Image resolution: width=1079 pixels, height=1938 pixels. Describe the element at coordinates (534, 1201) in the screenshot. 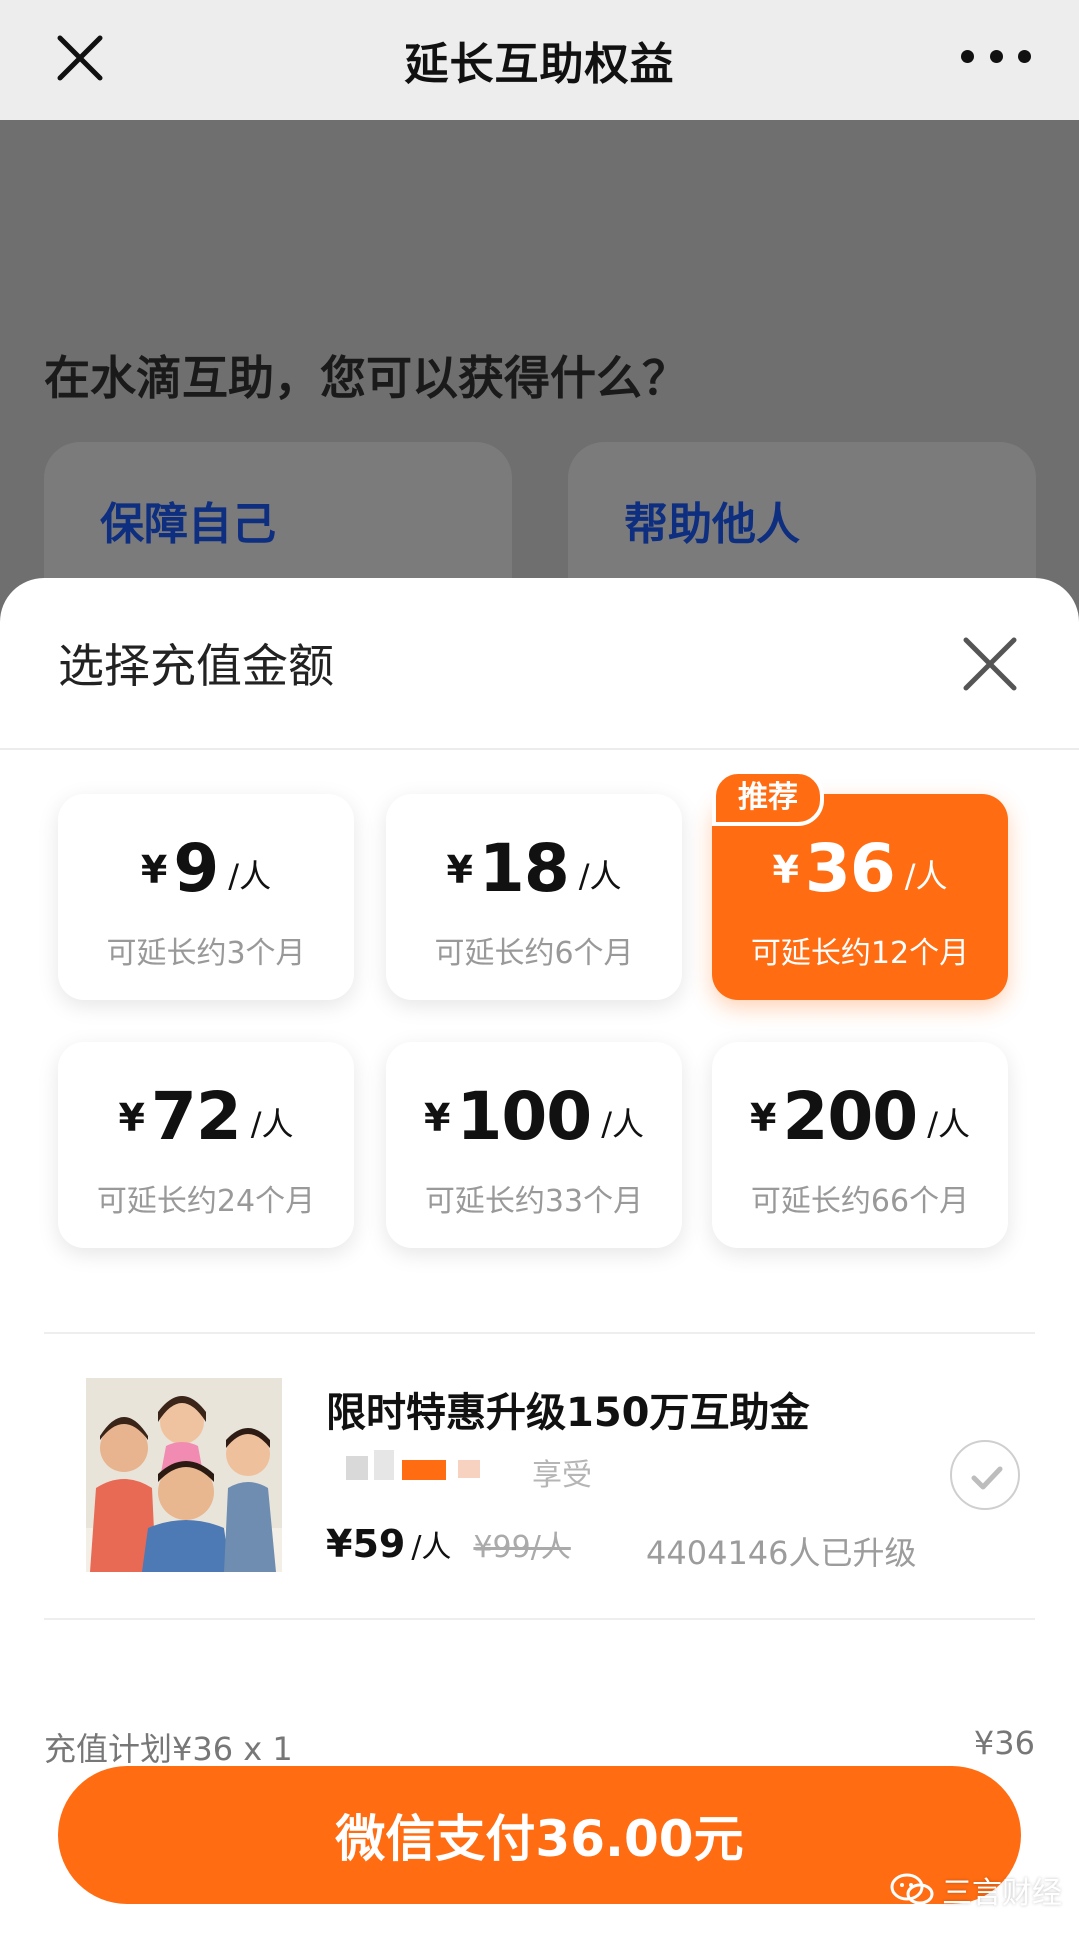

I see `amount-extend-text: 可延长约33个月` at that location.